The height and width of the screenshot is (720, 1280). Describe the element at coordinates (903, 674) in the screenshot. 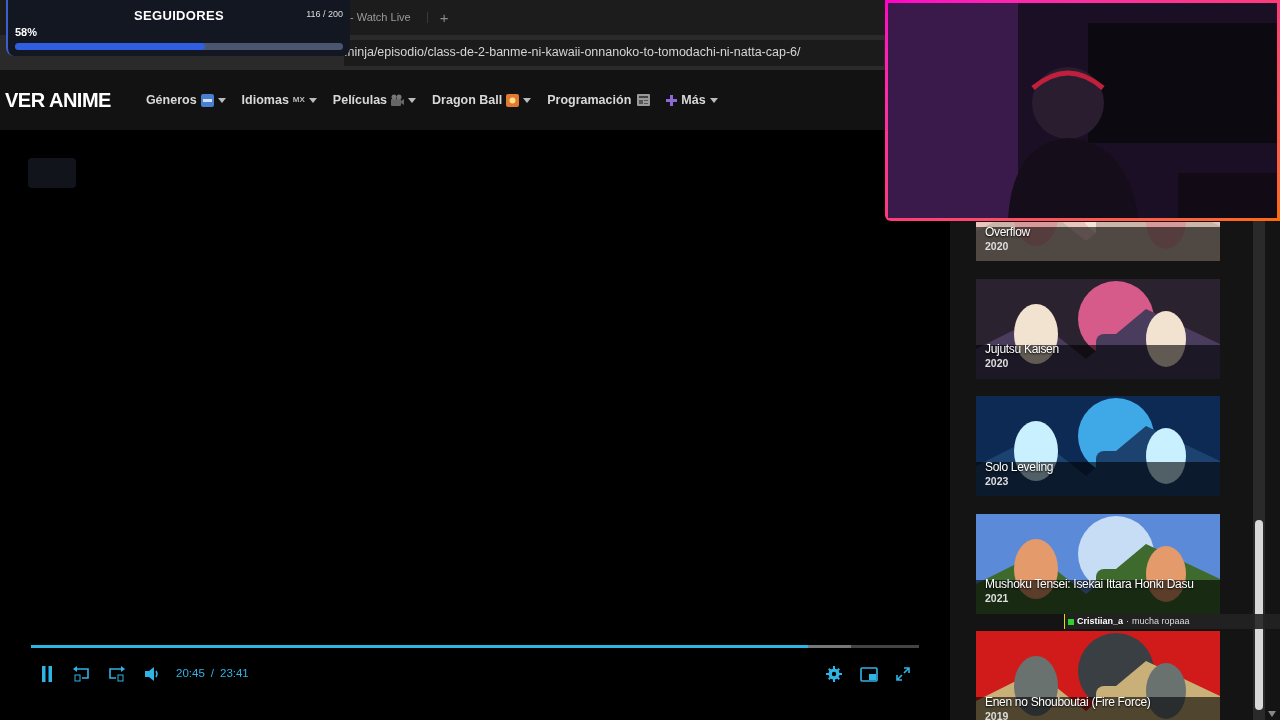

I see `fullscreen-icon` at that location.